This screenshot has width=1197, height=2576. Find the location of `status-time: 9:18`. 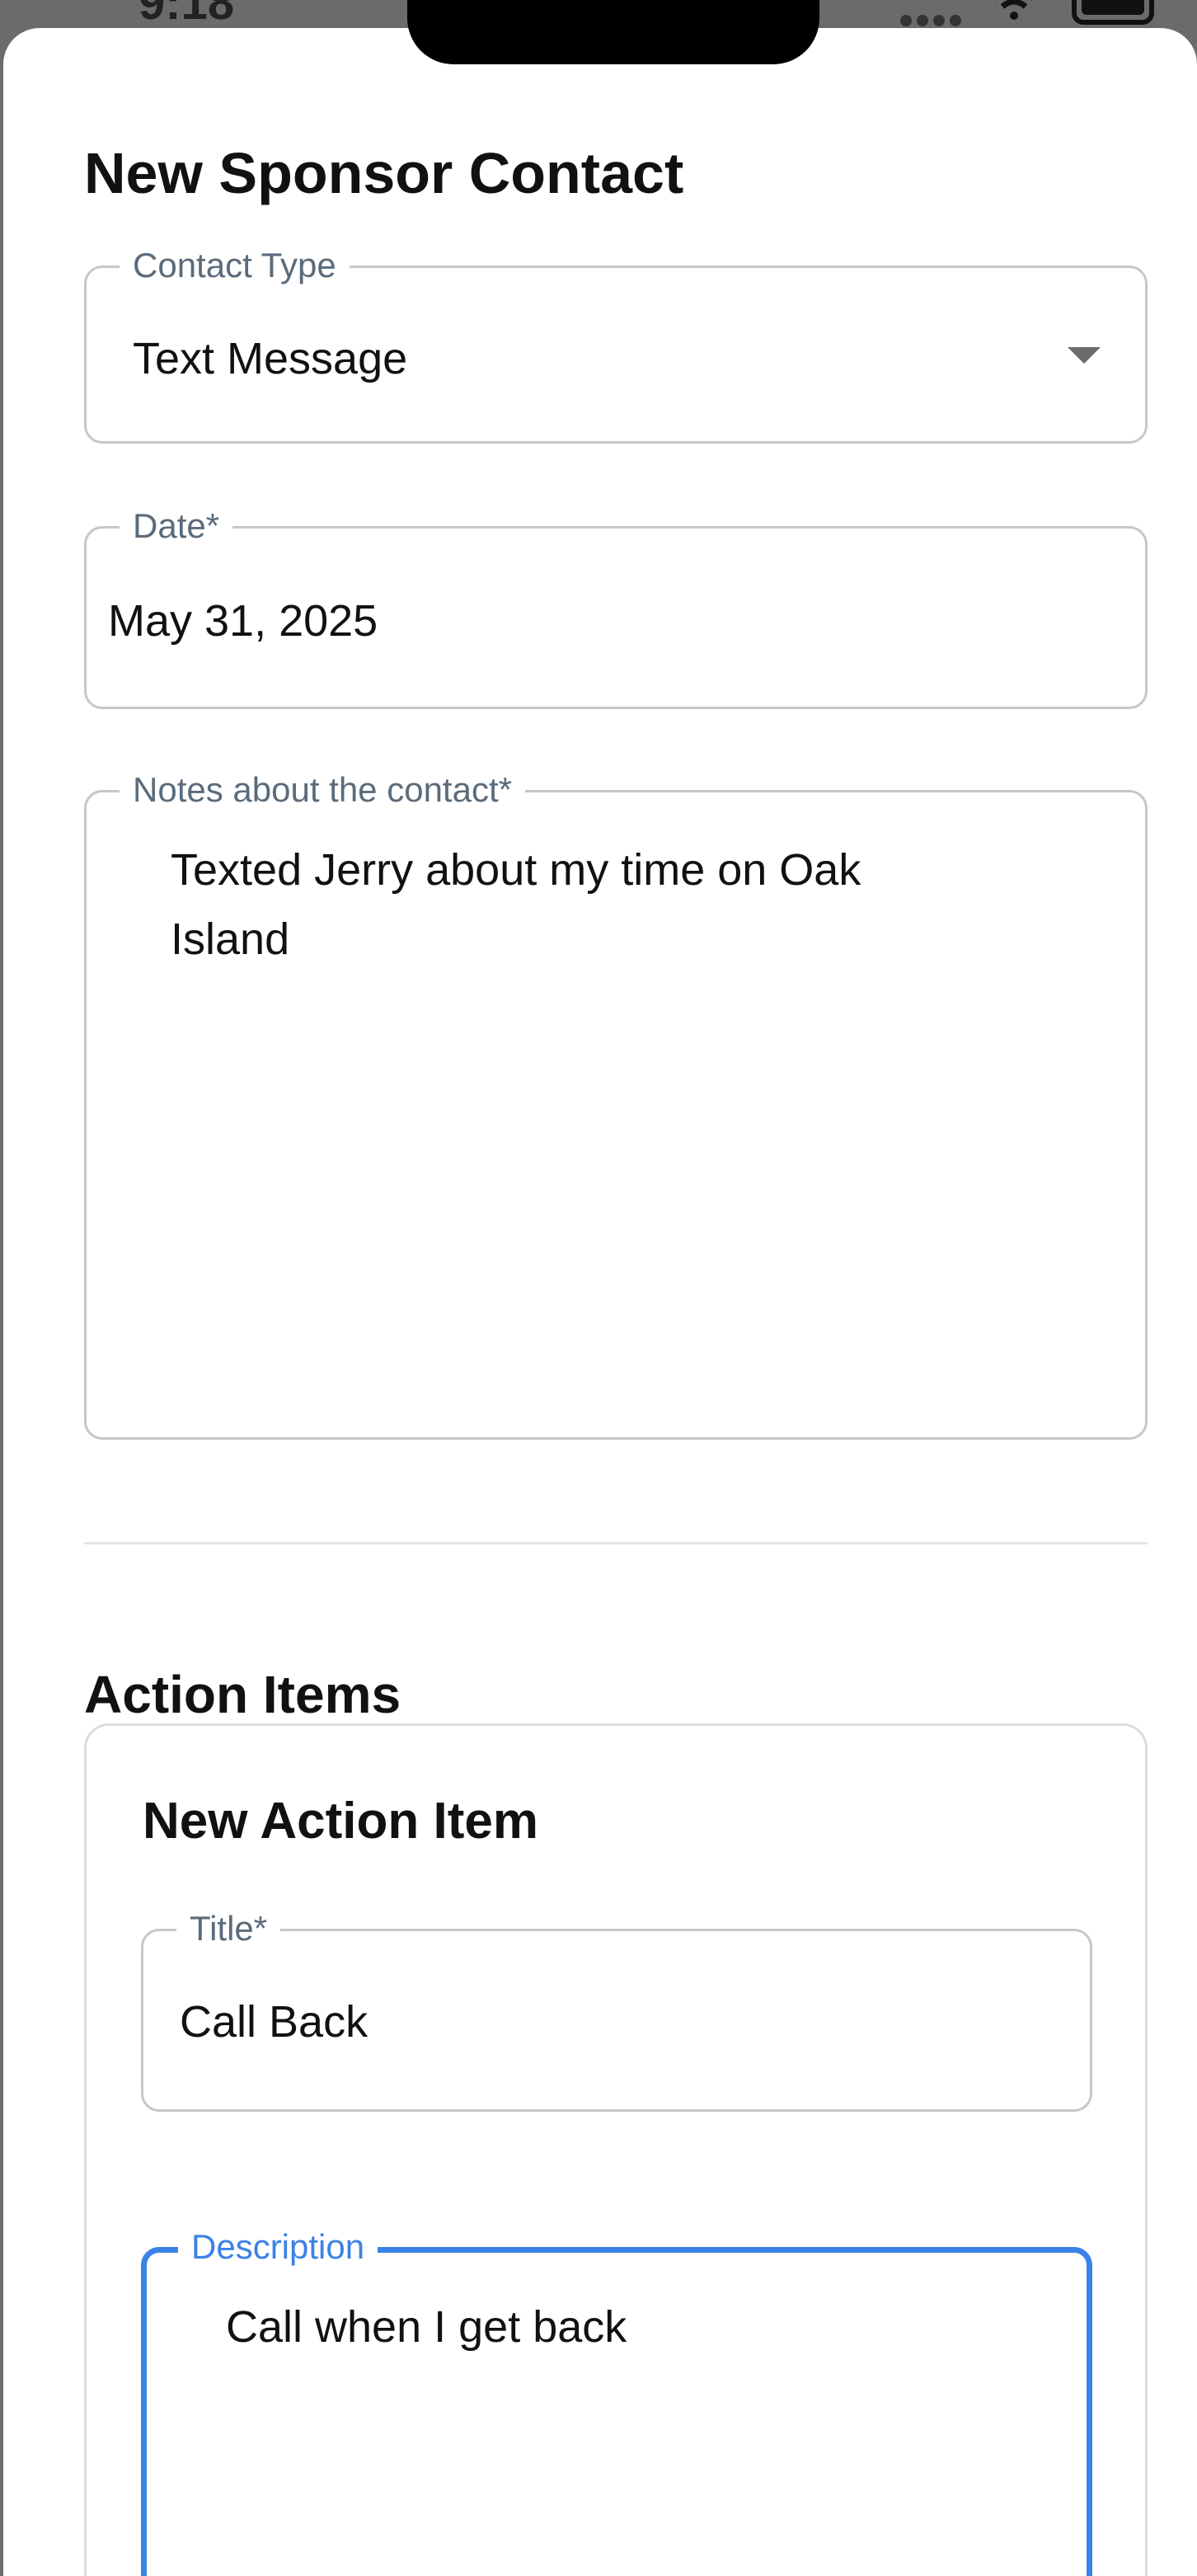

status-time: 9:18 is located at coordinates (186, 15).